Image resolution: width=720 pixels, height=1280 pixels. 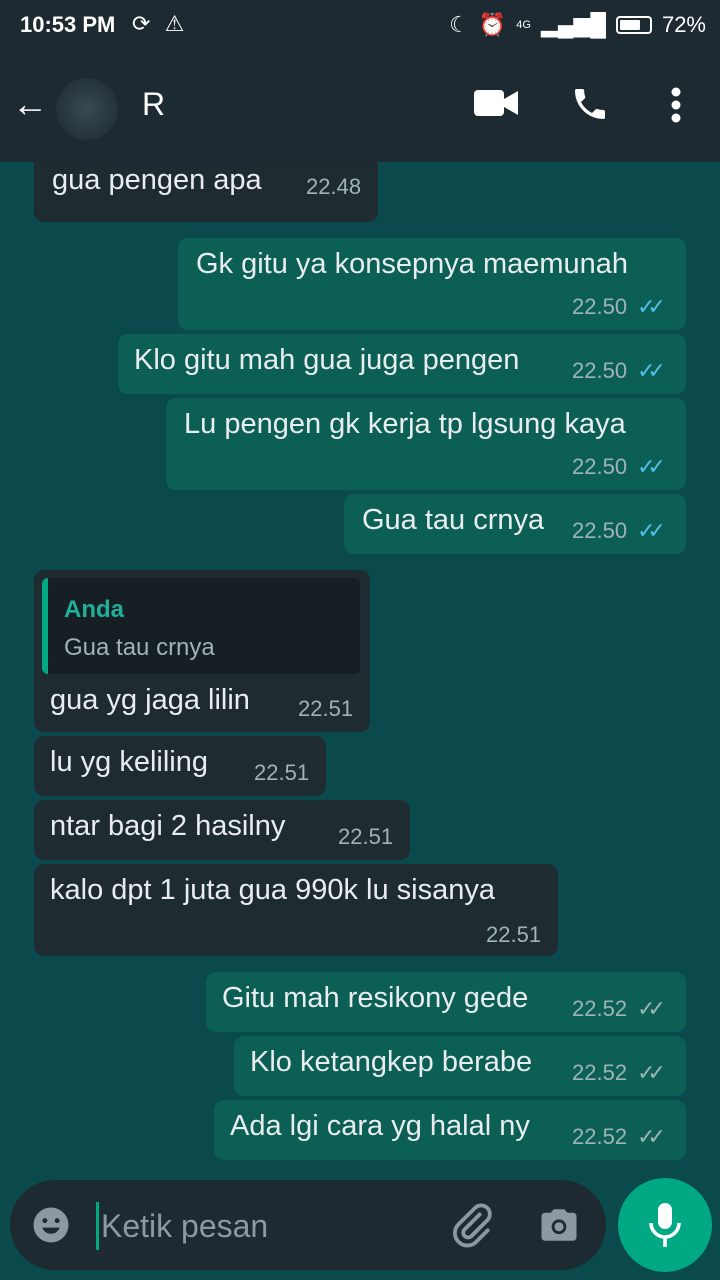 What do you see at coordinates (174, 23) in the screenshot?
I see `warning-icon: ⚠` at bounding box center [174, 23].